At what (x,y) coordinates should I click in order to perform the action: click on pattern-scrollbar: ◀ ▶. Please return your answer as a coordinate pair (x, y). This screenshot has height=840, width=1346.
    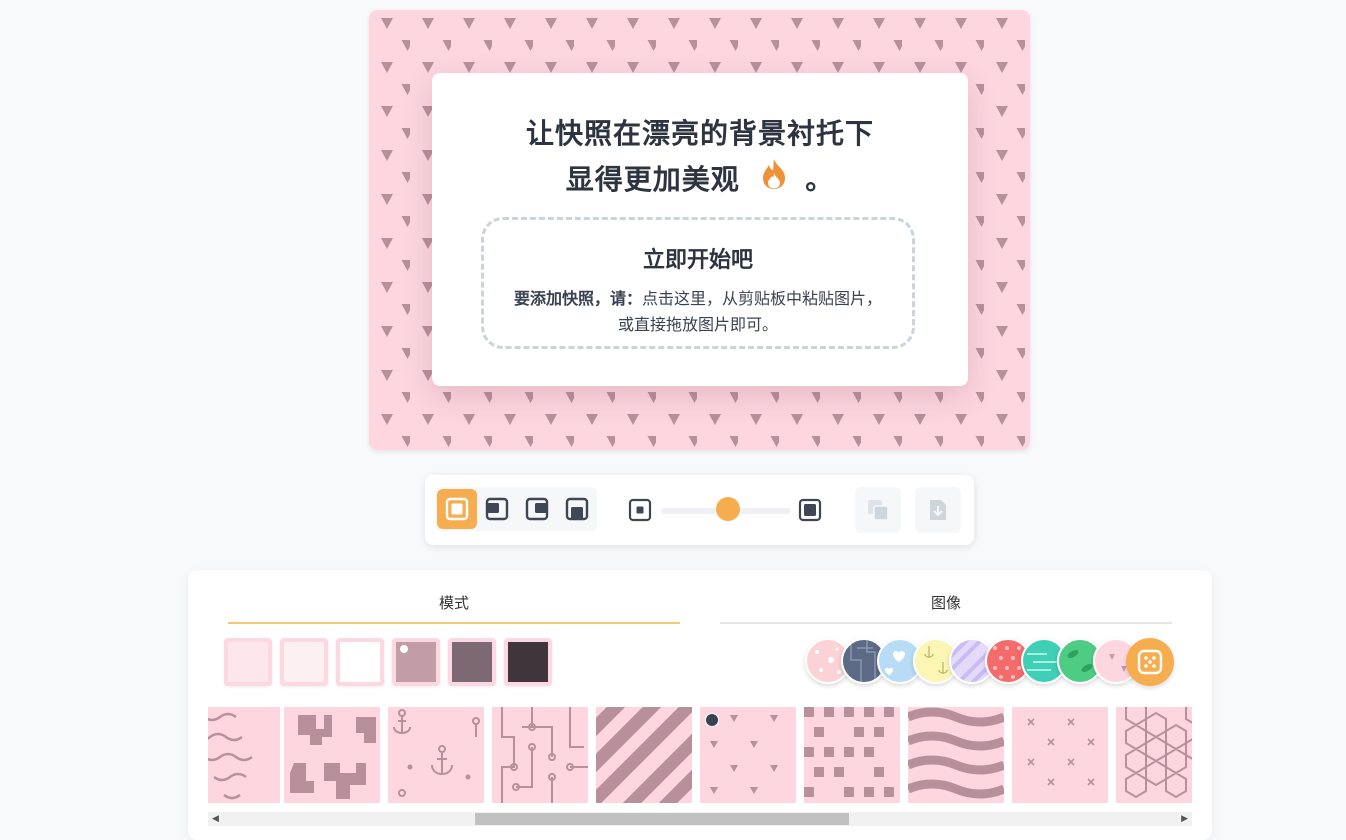
    Looking at the image, I should click on (700, 819).